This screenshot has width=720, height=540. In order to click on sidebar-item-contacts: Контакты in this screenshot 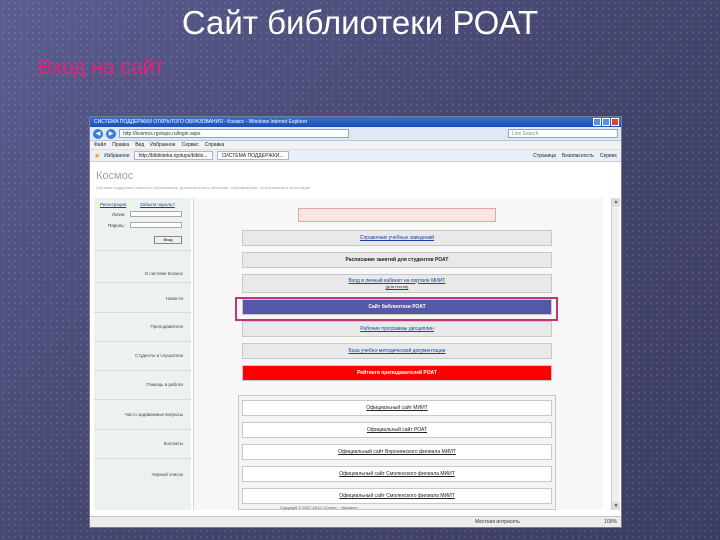, I will do `click(173, 443)`.